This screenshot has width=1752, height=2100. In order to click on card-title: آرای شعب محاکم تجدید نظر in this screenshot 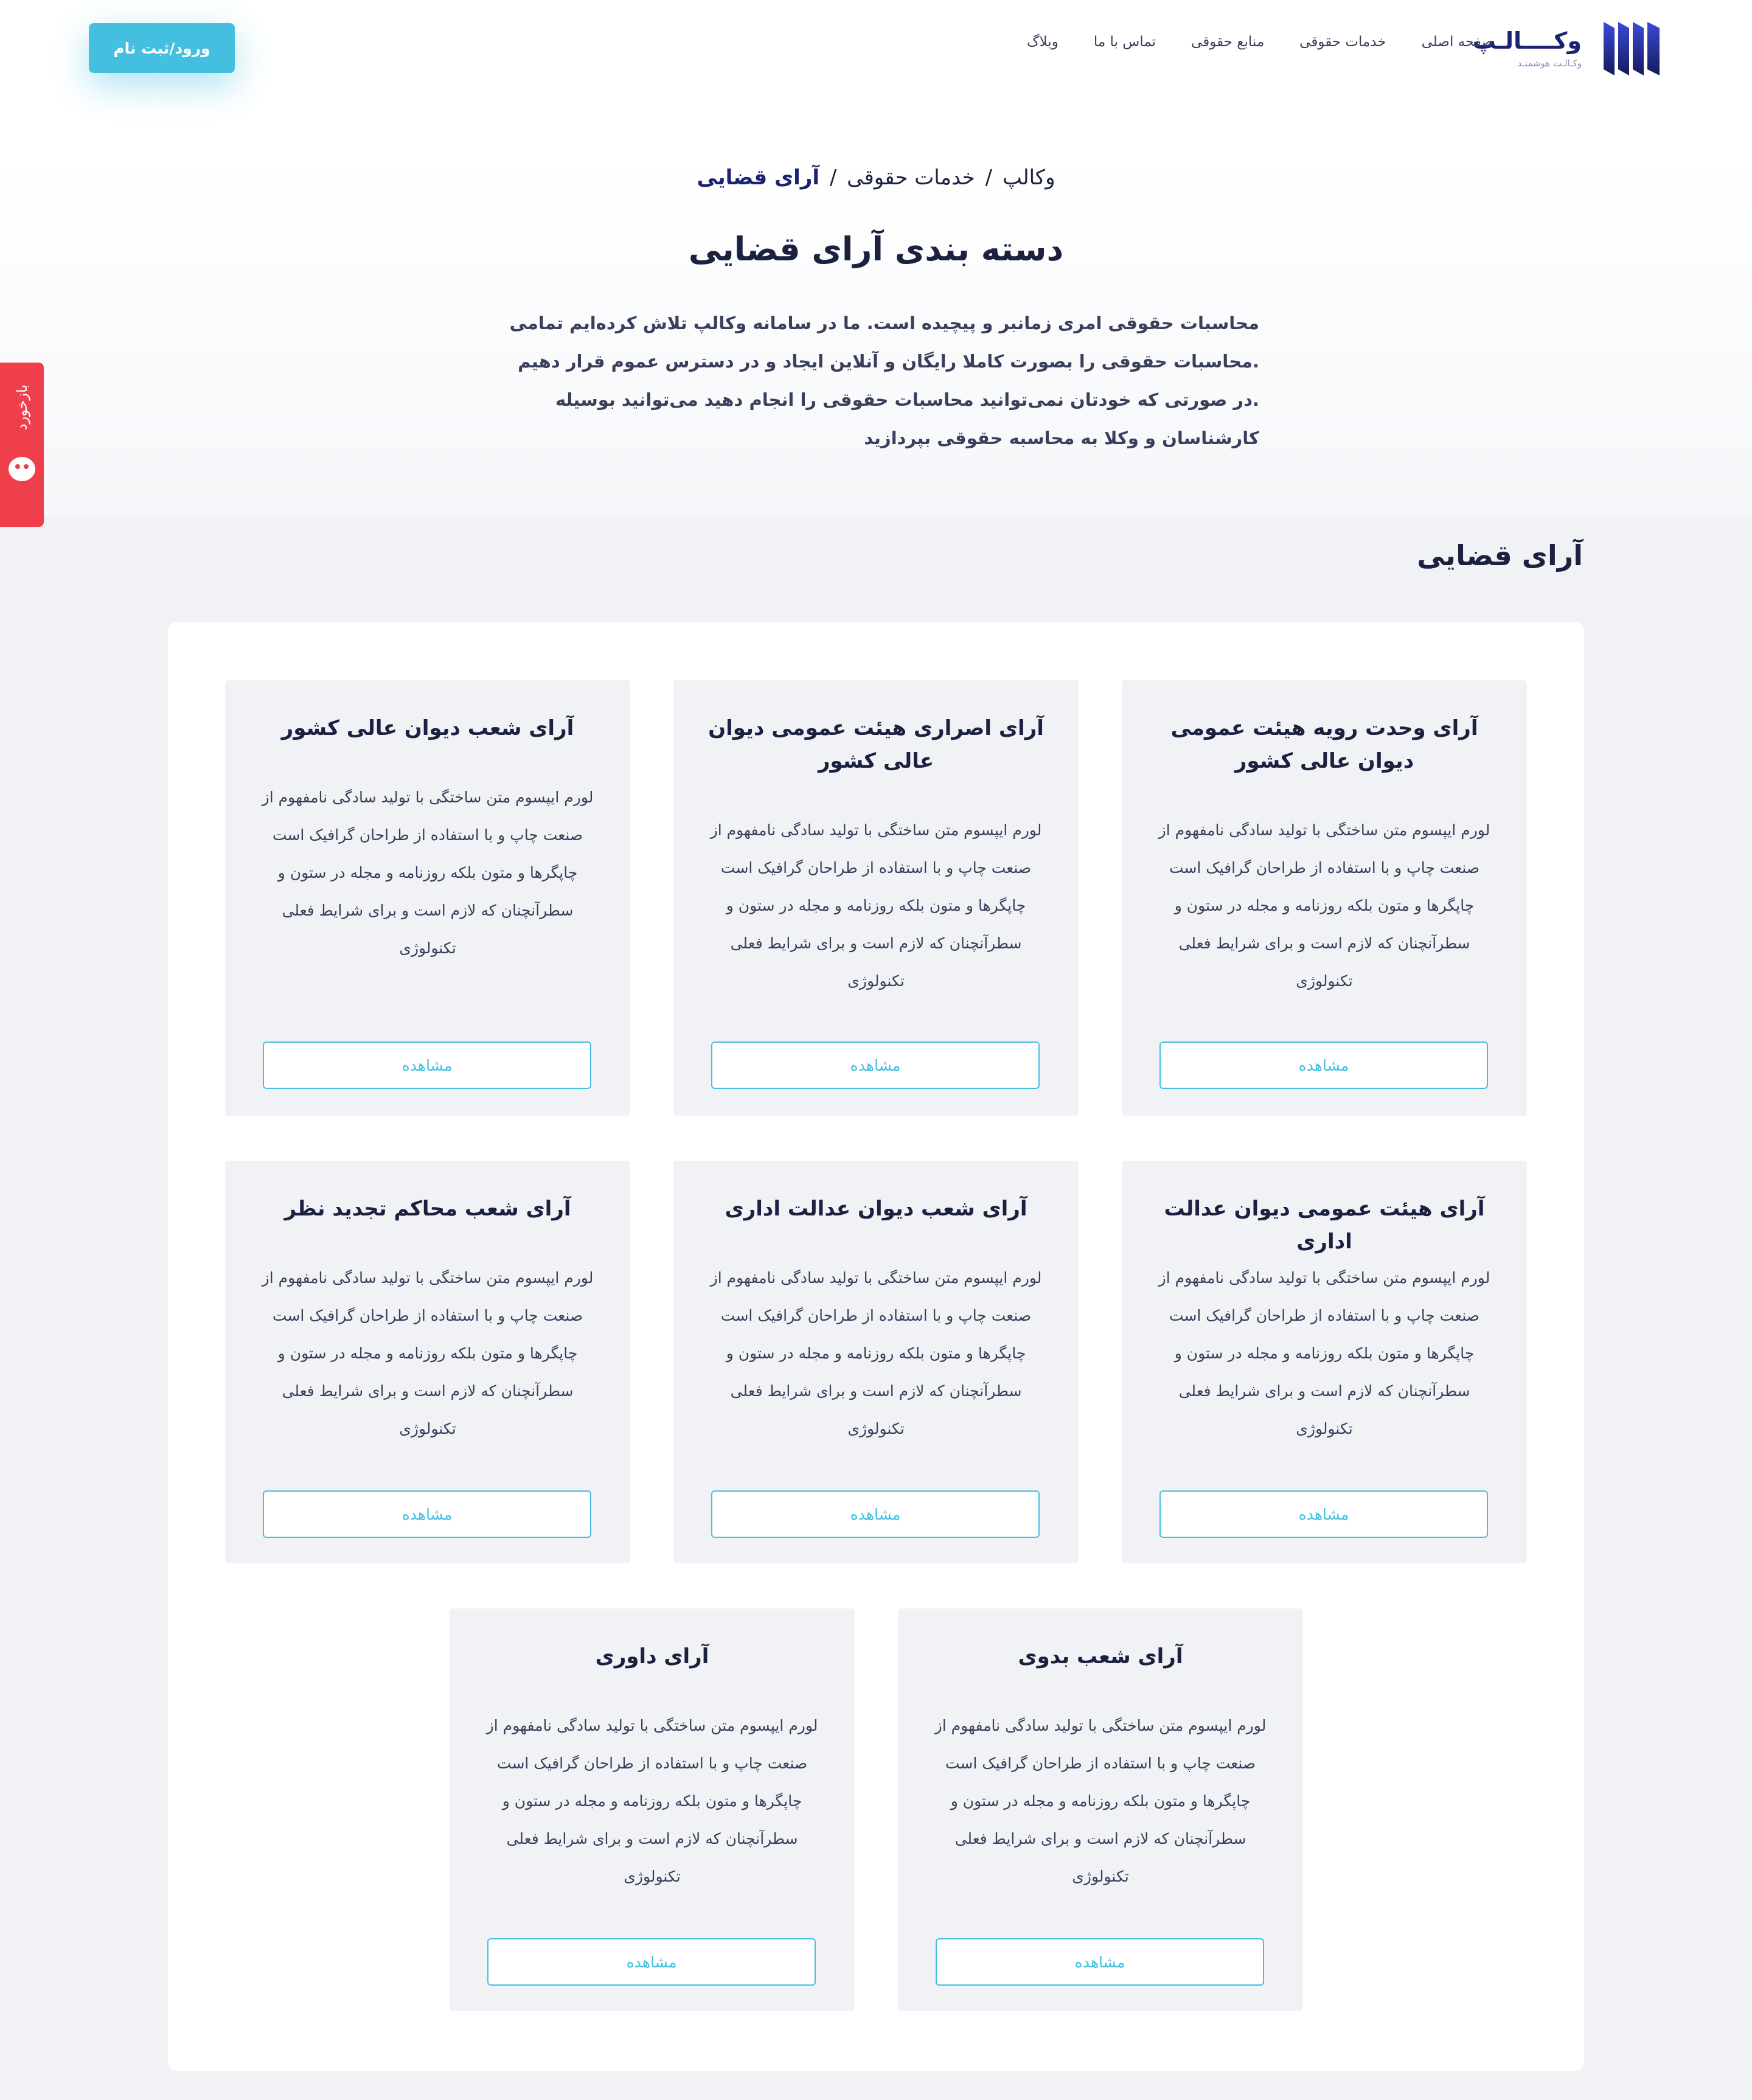, I will do `click(427, 1209)`.